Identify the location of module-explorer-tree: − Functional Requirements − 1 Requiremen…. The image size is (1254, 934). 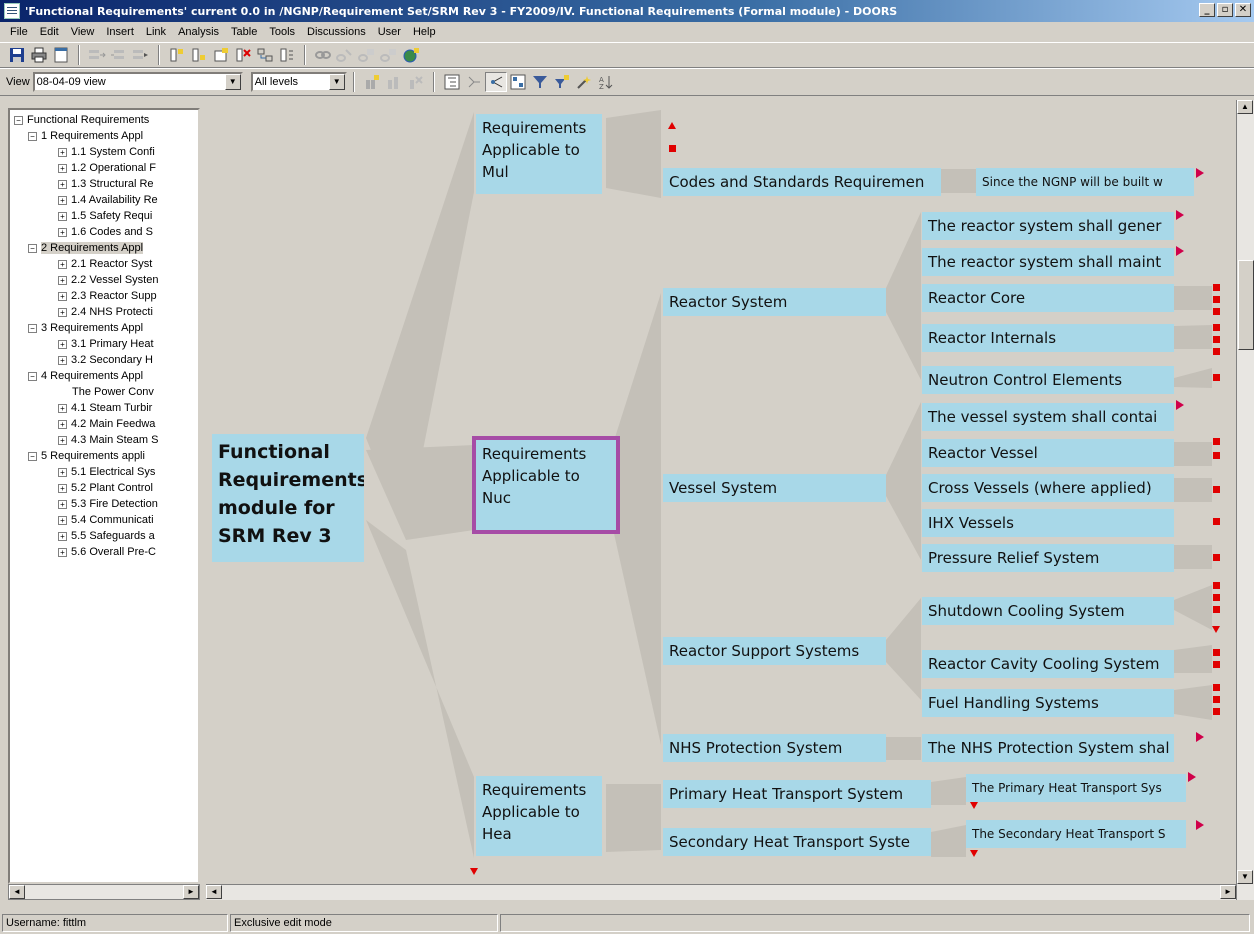
(104, 496).